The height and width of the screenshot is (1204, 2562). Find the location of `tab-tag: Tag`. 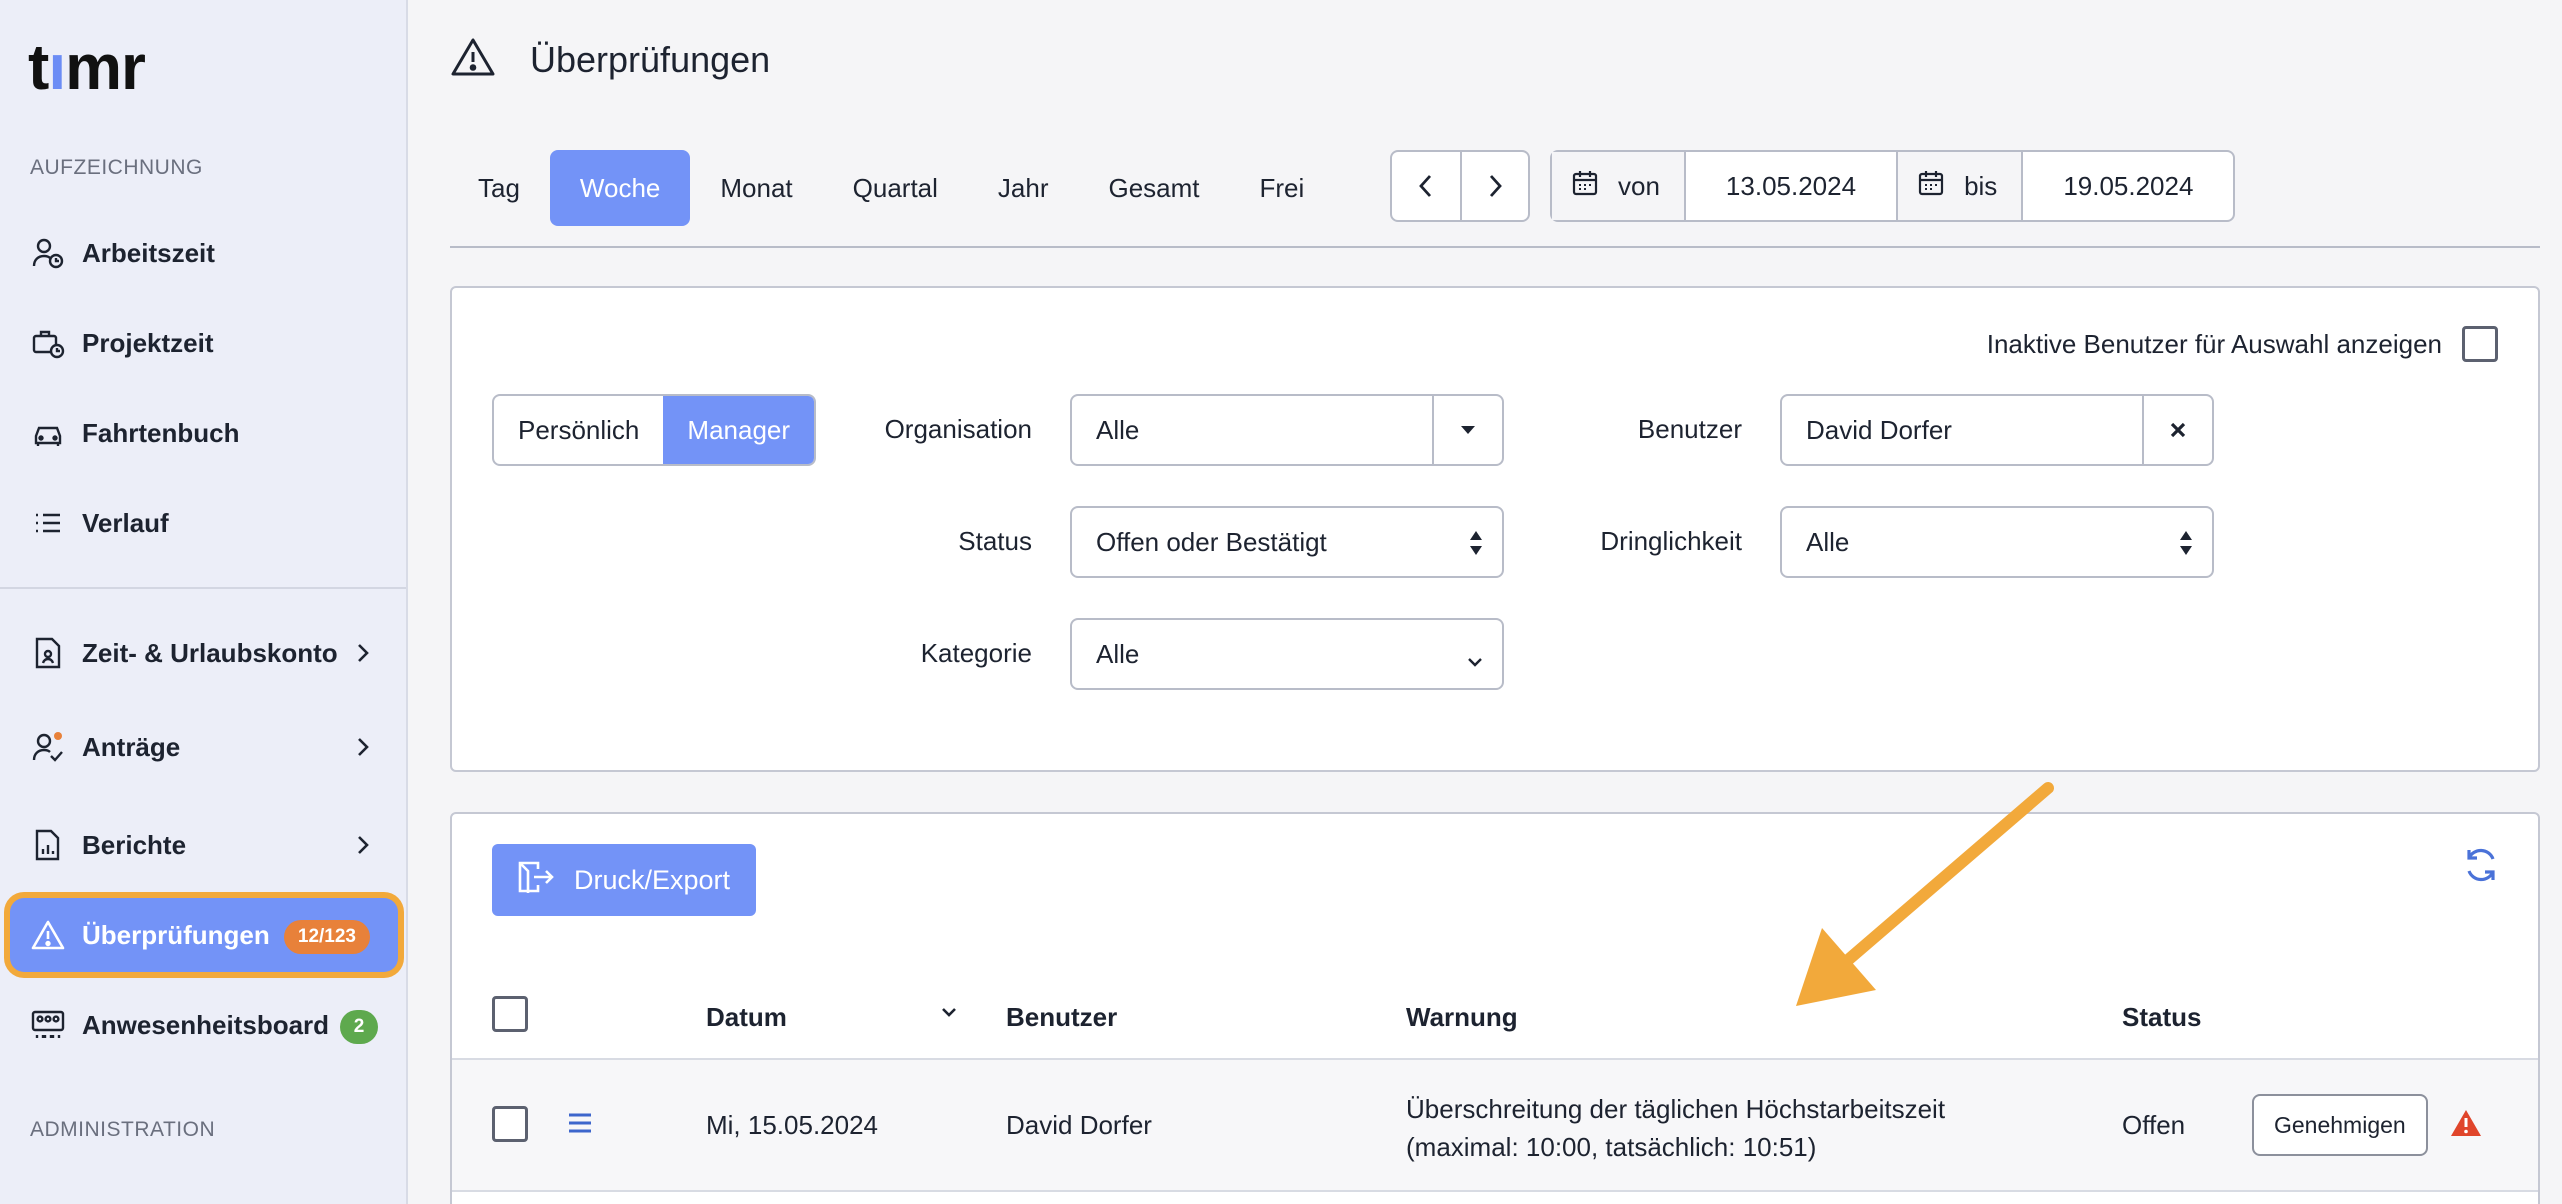

tab-tag: Tag is located at coordinates (500, 188).